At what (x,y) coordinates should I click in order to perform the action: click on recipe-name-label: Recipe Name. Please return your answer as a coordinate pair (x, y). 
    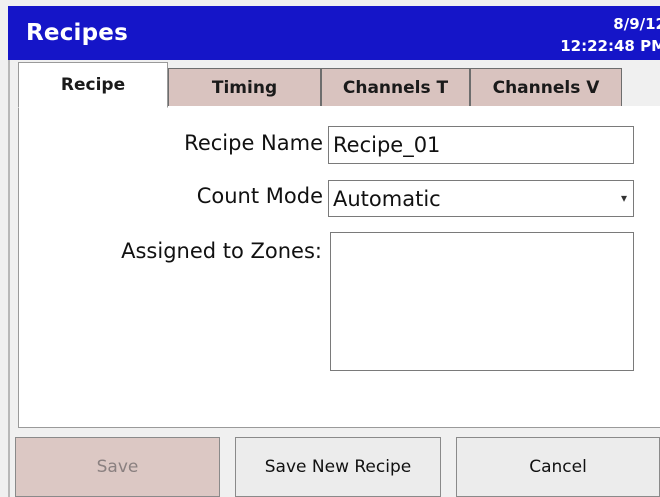
    Looking at the image, I should click on (253, 143).